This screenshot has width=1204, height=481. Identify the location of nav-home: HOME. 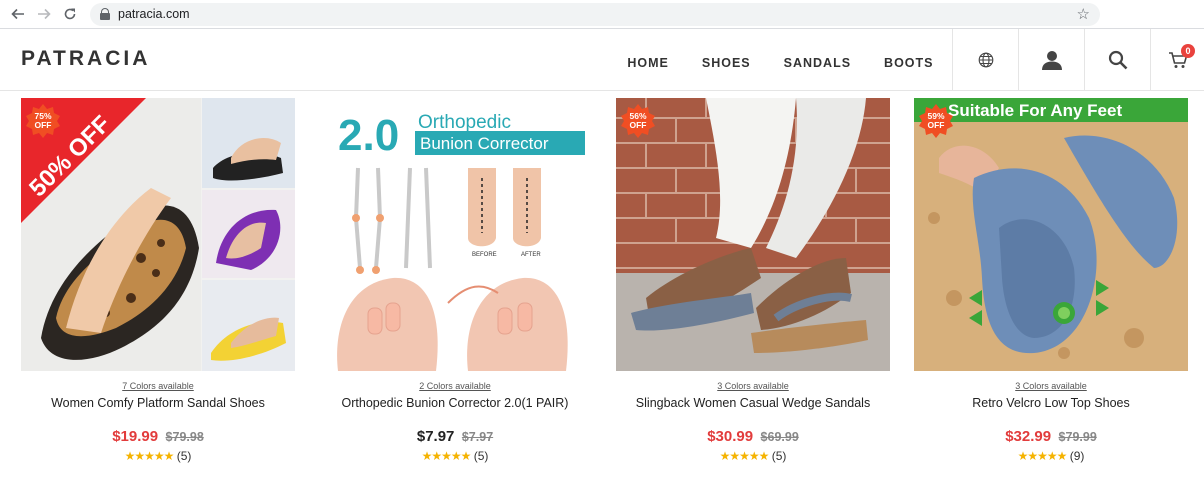
(648, 63).